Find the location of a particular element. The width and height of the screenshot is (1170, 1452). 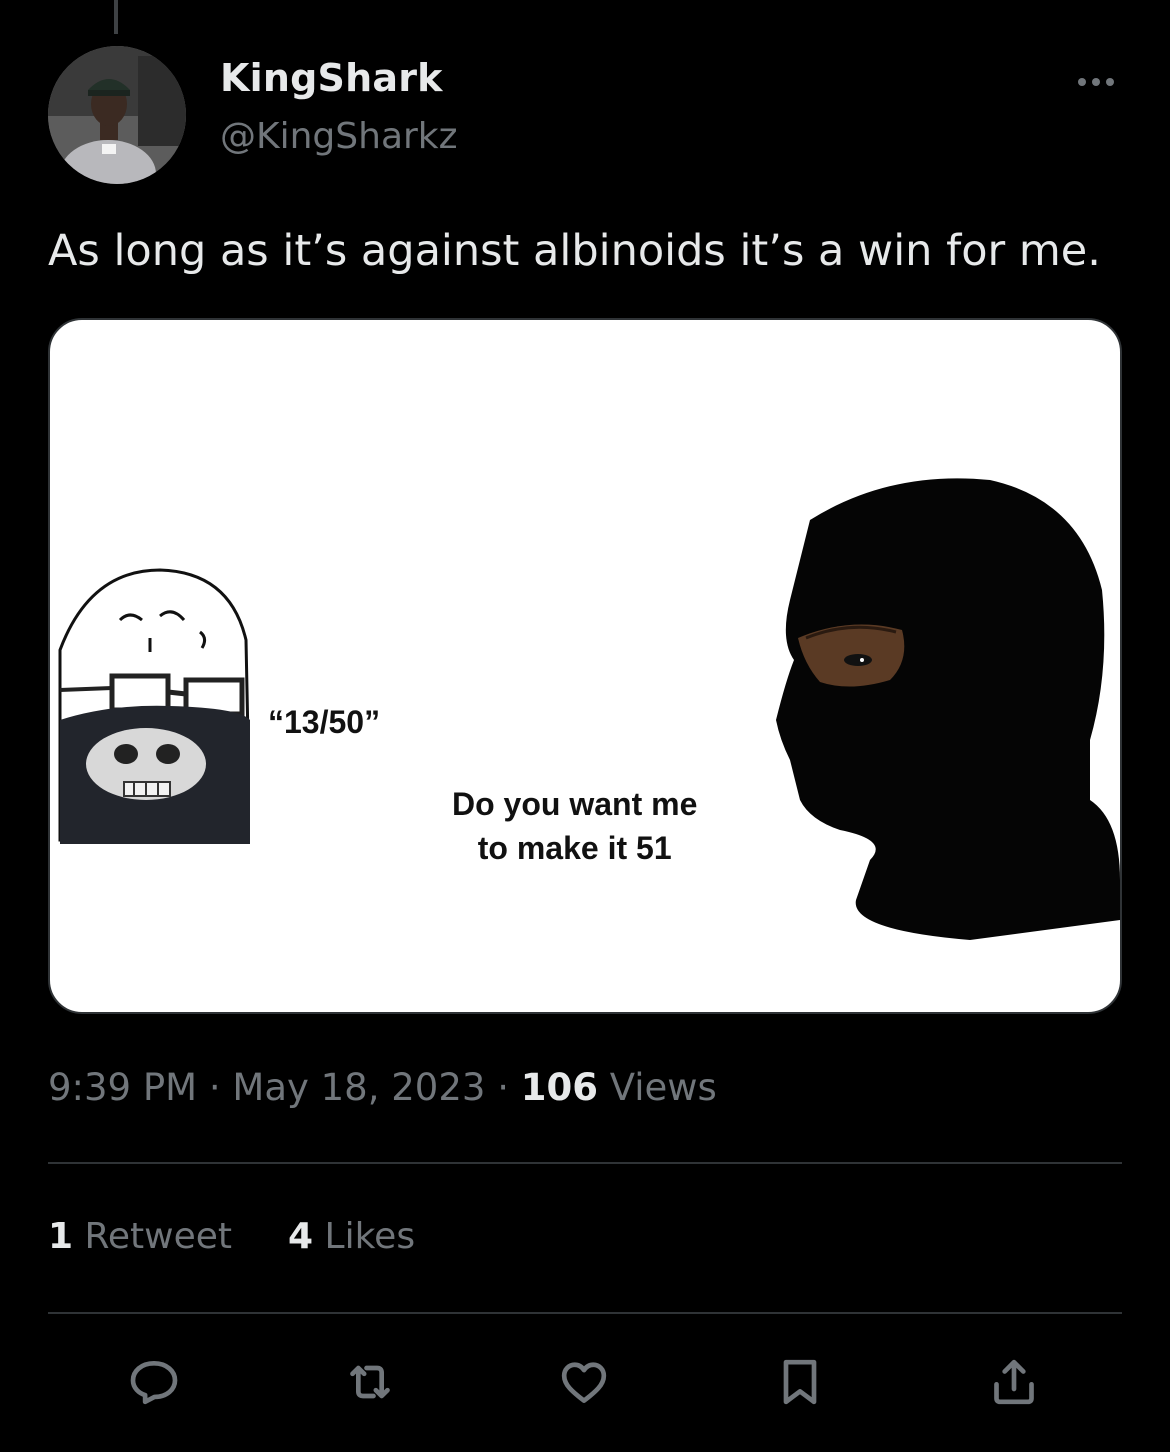

tweet-meta: 9:39 PM · May 18, 2023 · 106 Views is located at coordinates (382, 1087).